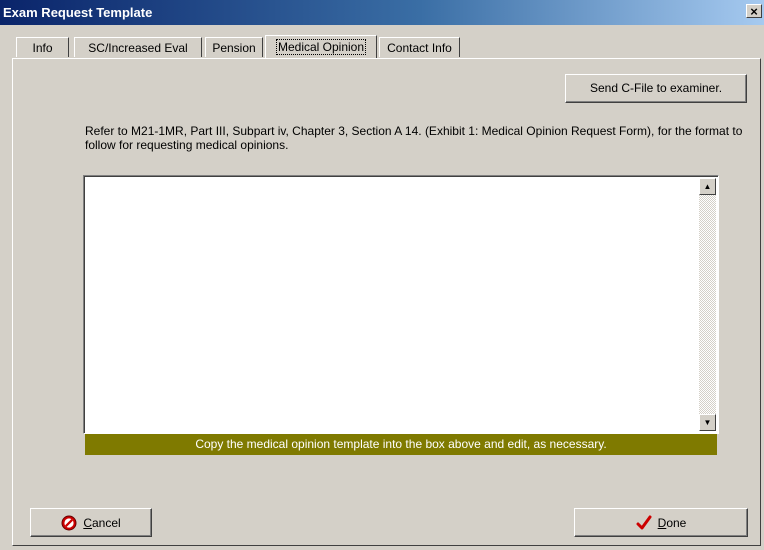  Describe the element at coordinates (69, 522) in the screenshot. I see `no-entry-icon` at that location.